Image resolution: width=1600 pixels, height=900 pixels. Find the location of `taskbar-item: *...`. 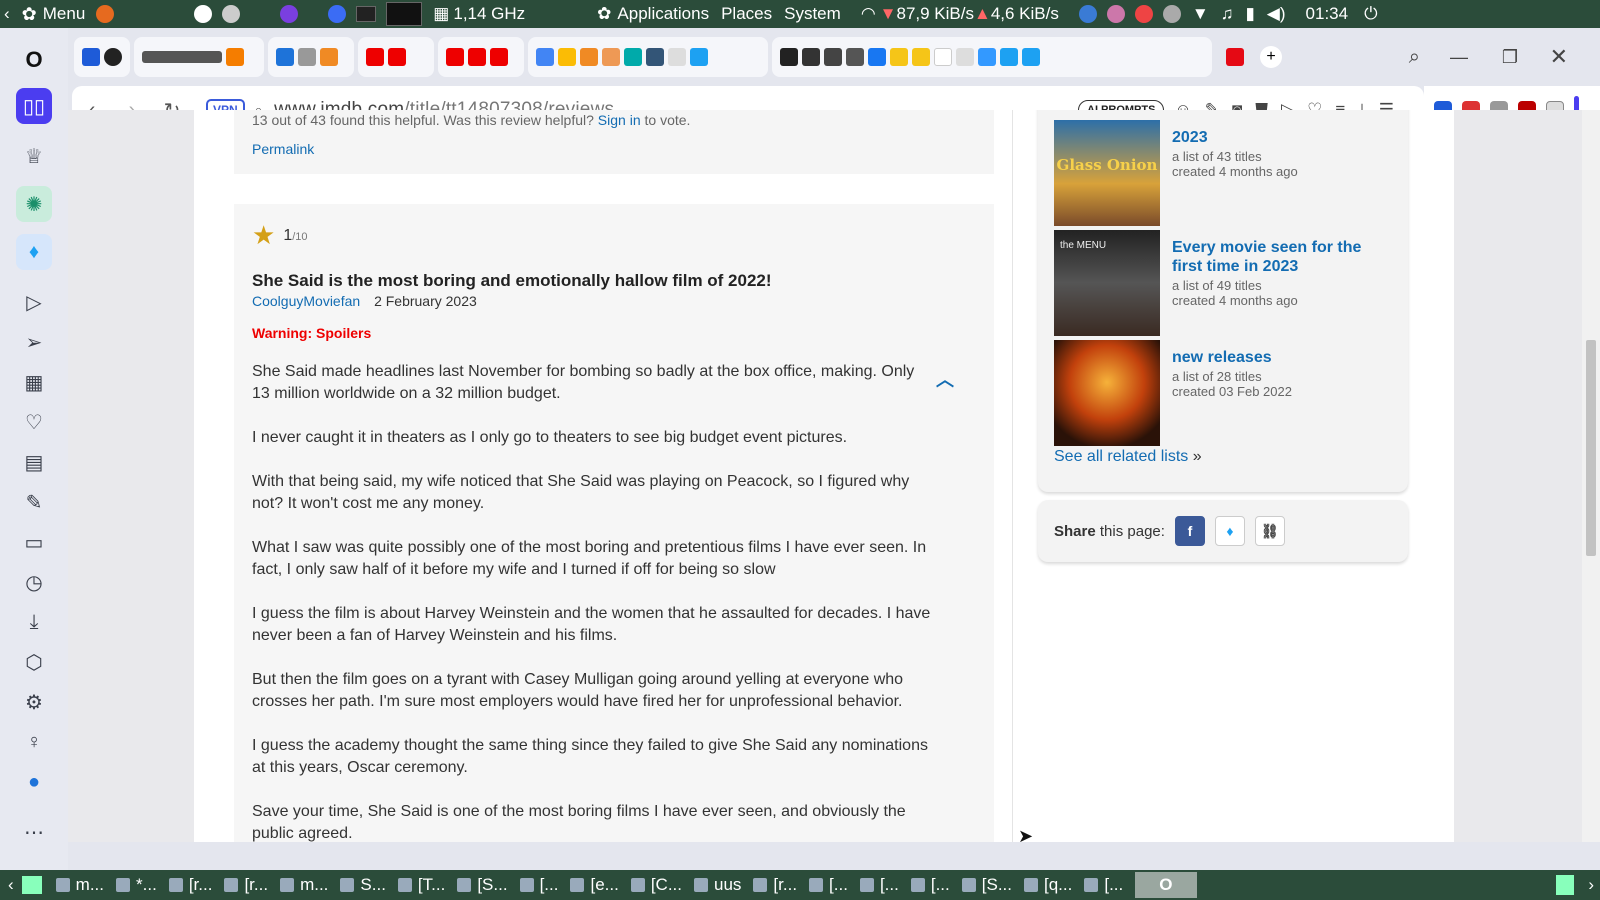

taskbar-item: *... is located at coordinates (136, 885).